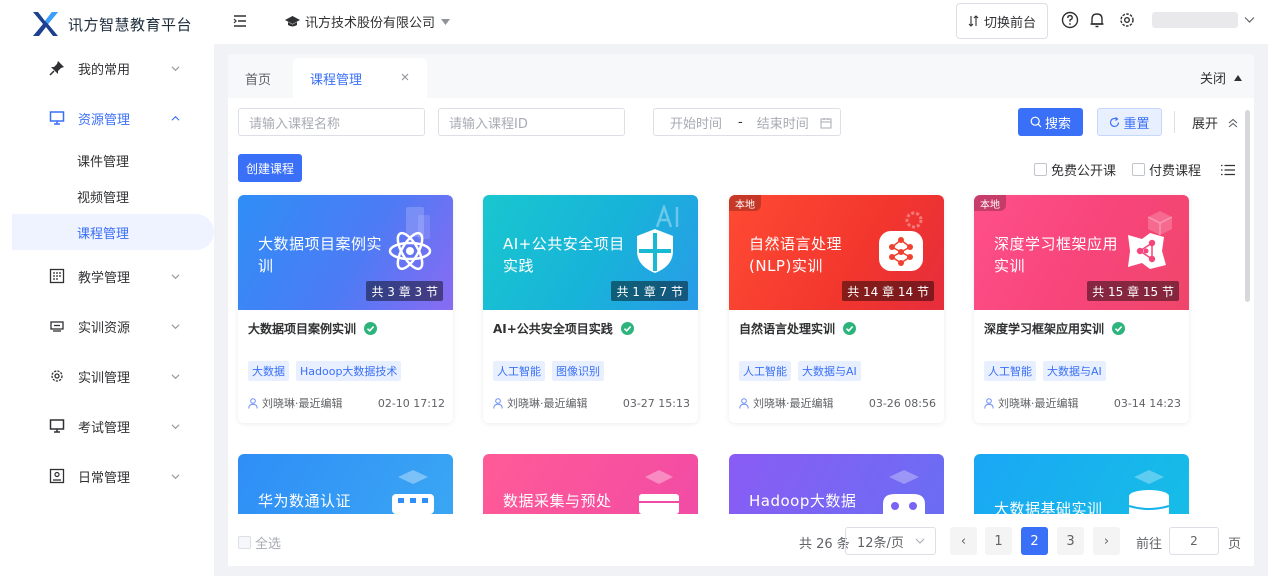  Describe the element at coordinates (313, 328) in the screenshot. I see `course-title-row: 大数据项目案例实训` at that location.